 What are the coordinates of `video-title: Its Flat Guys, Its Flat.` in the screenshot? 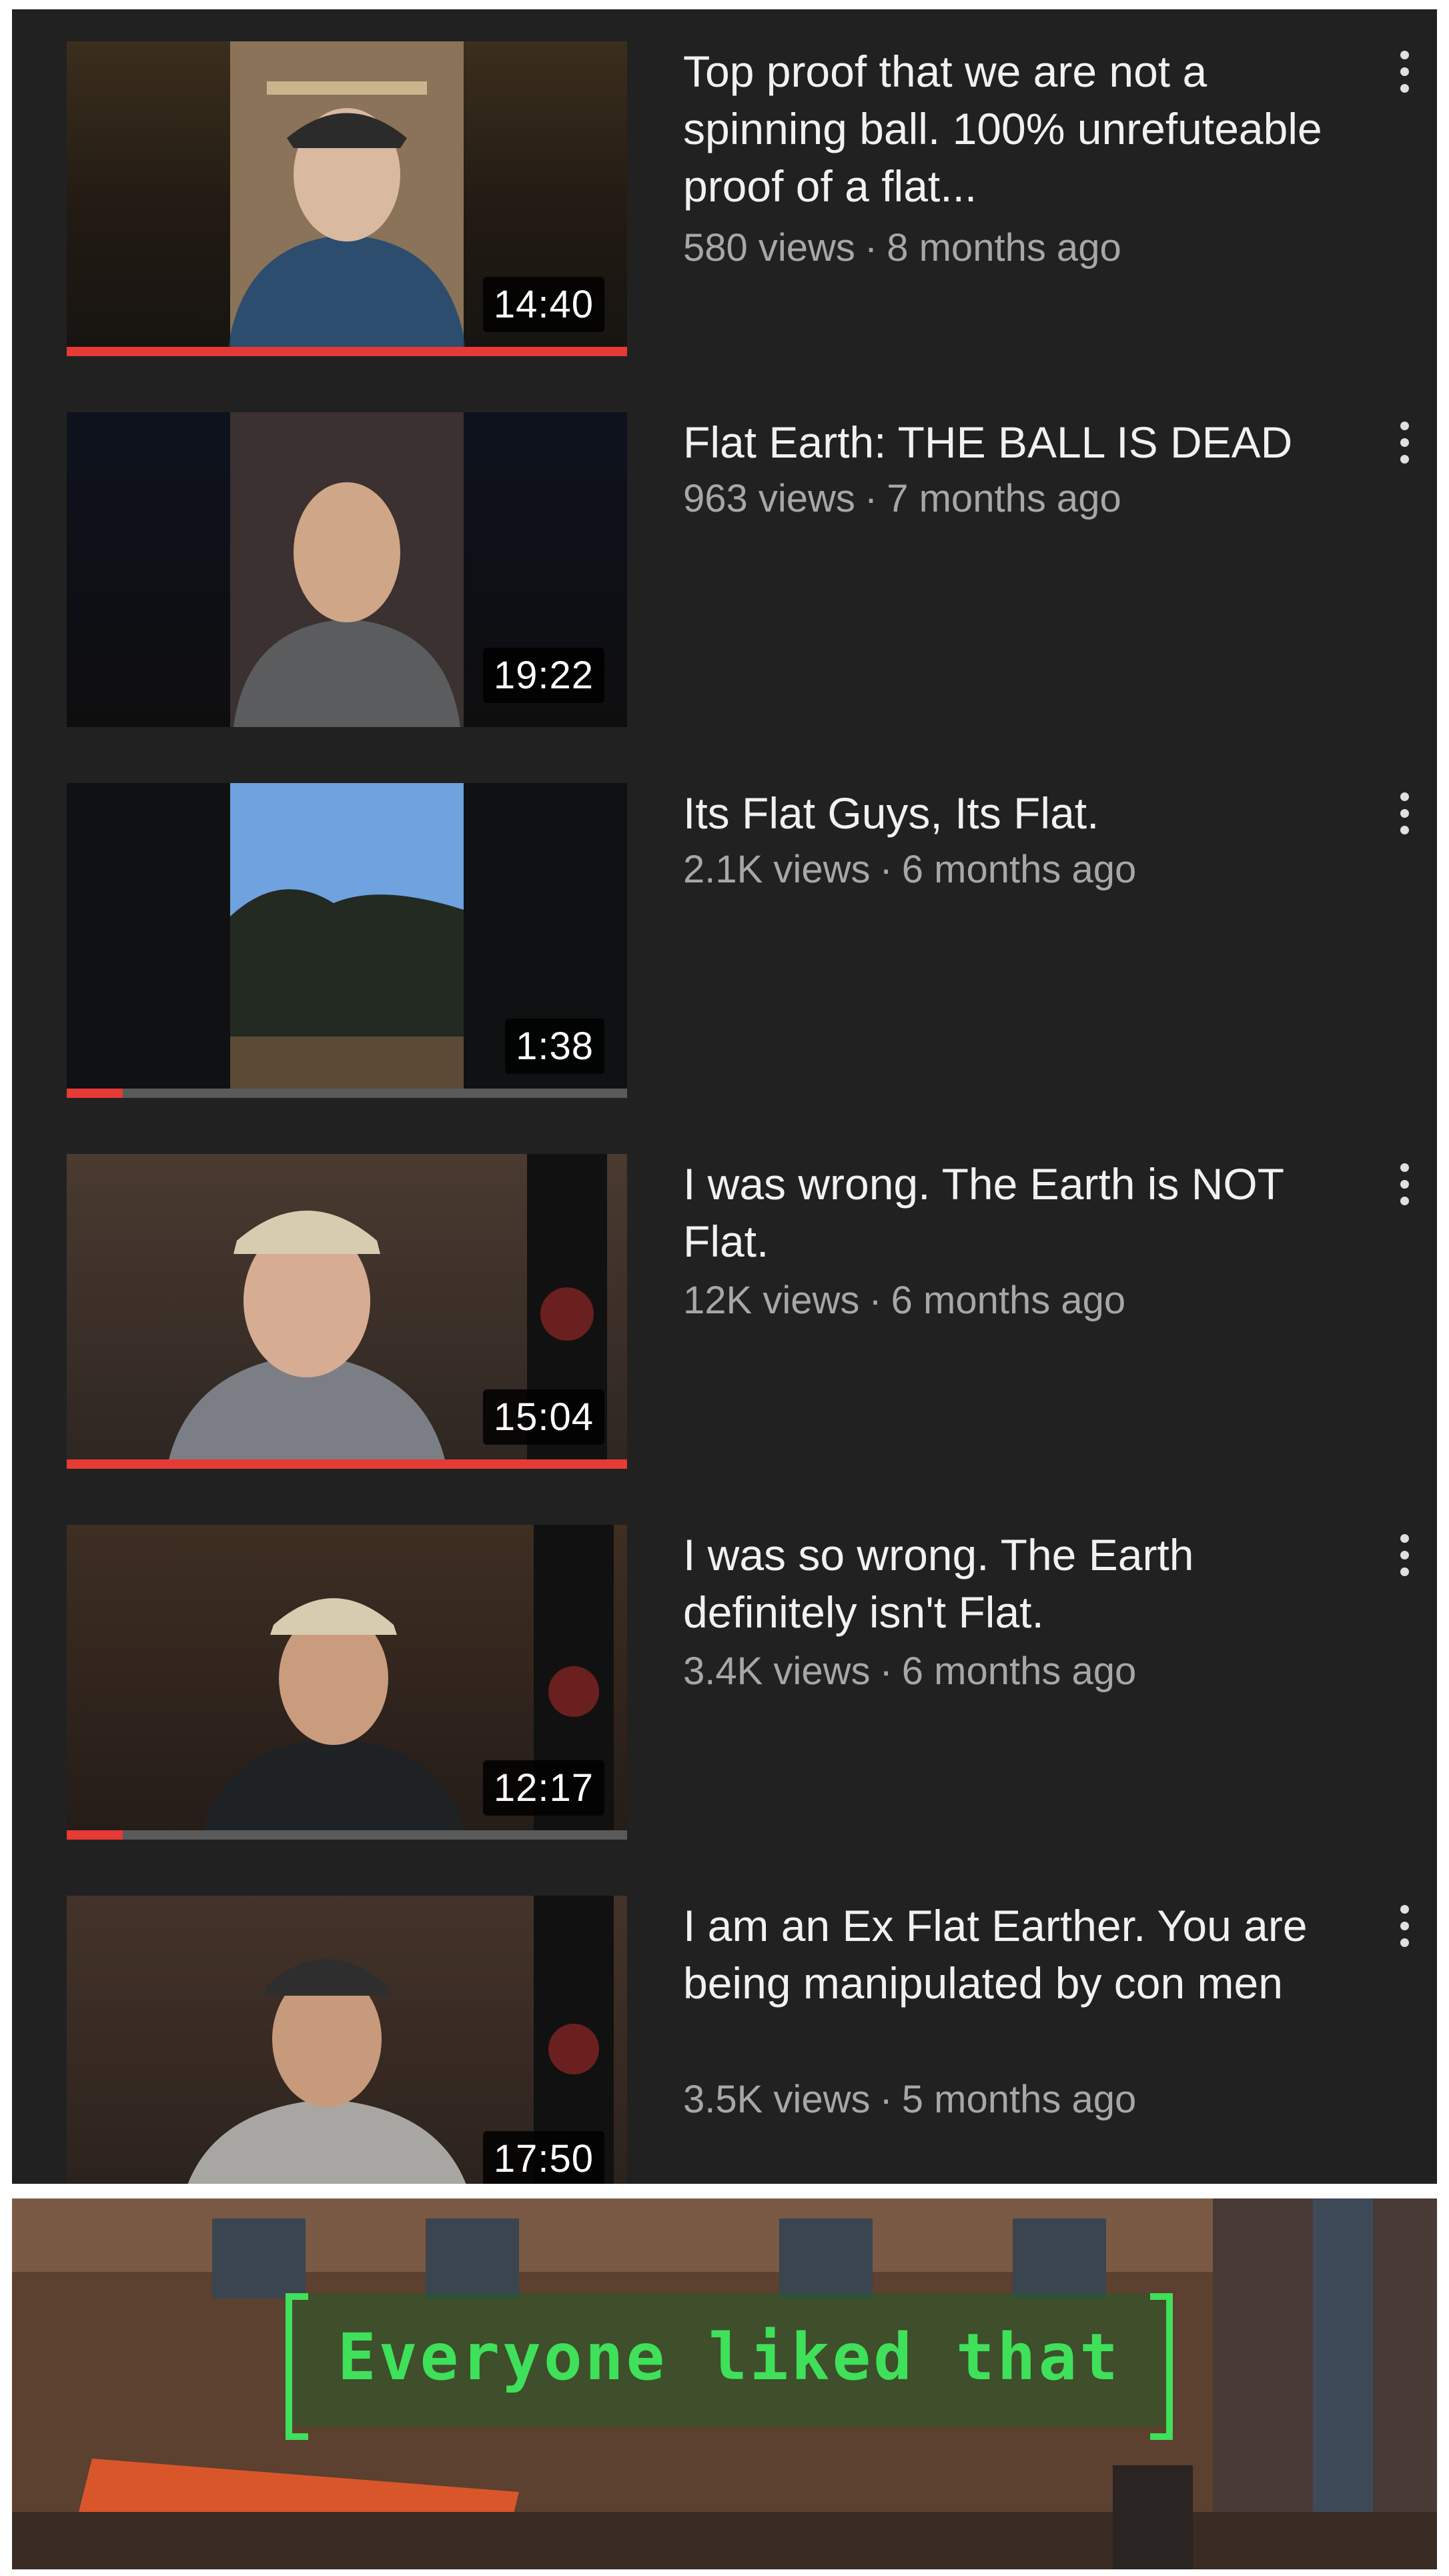 It's located at (1016, 813).